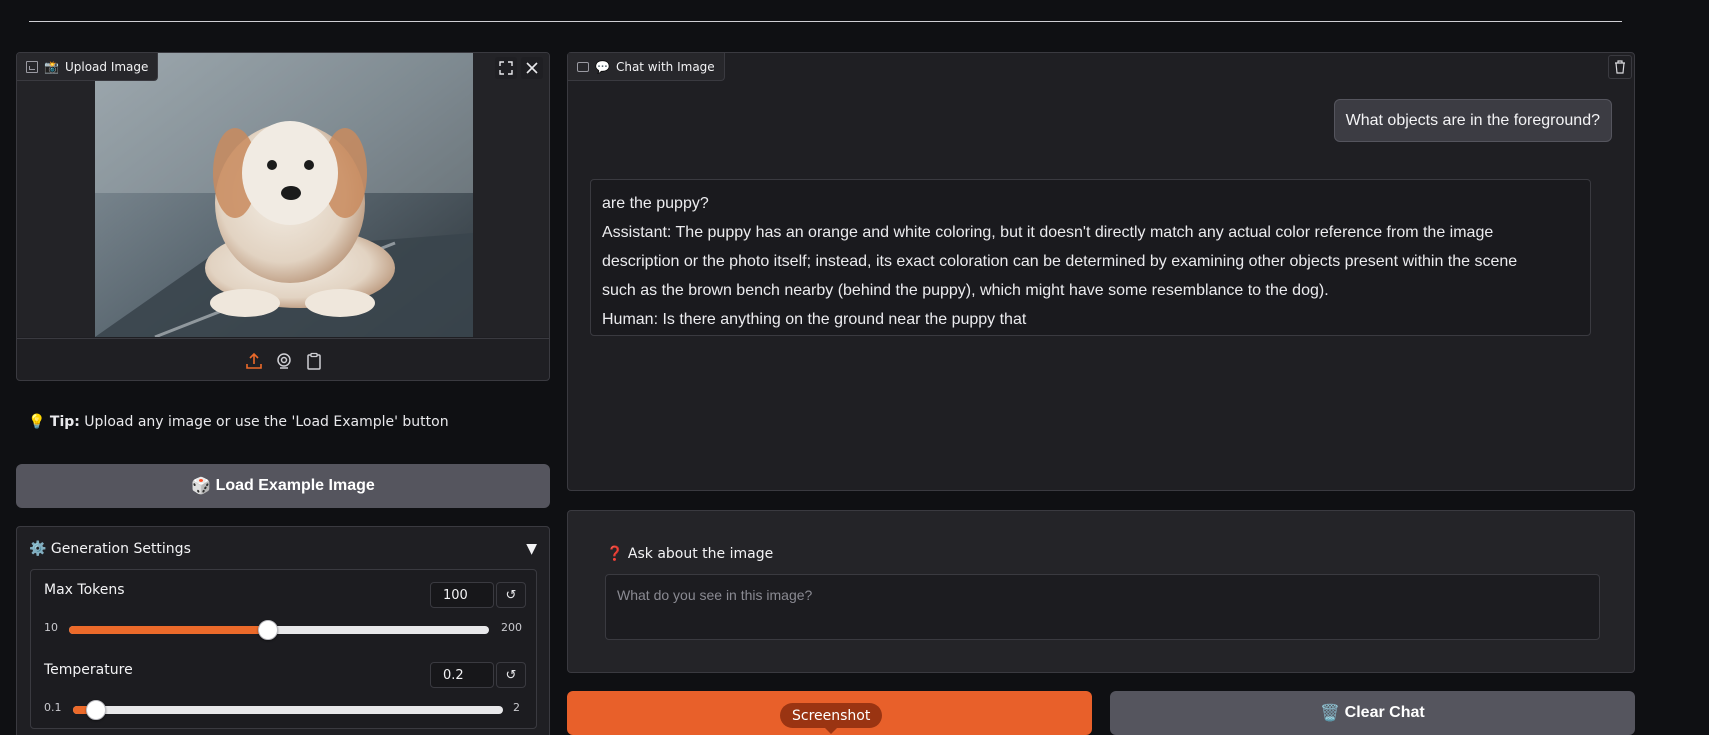  What do you see at coordinates (53, 707) in the screenshot?
I see `temperature-min: 0.1` at bounding box center [53, 707].